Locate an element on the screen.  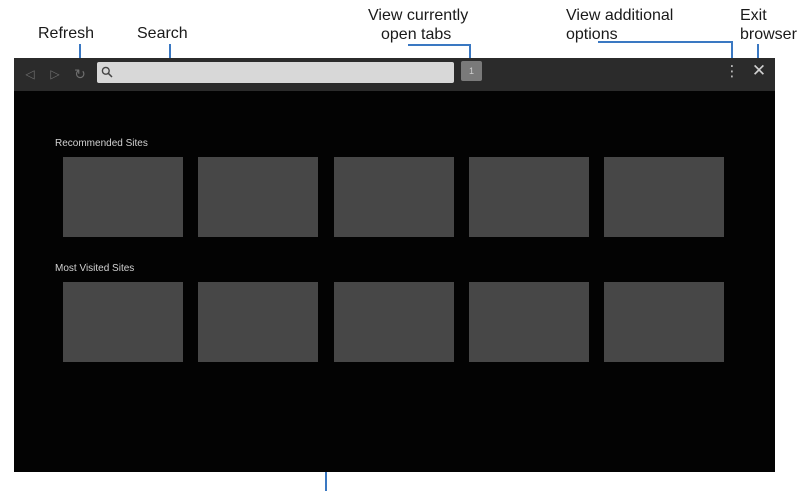
tabs-callout-label-line1: View currently is located at coordinates (418, 15).